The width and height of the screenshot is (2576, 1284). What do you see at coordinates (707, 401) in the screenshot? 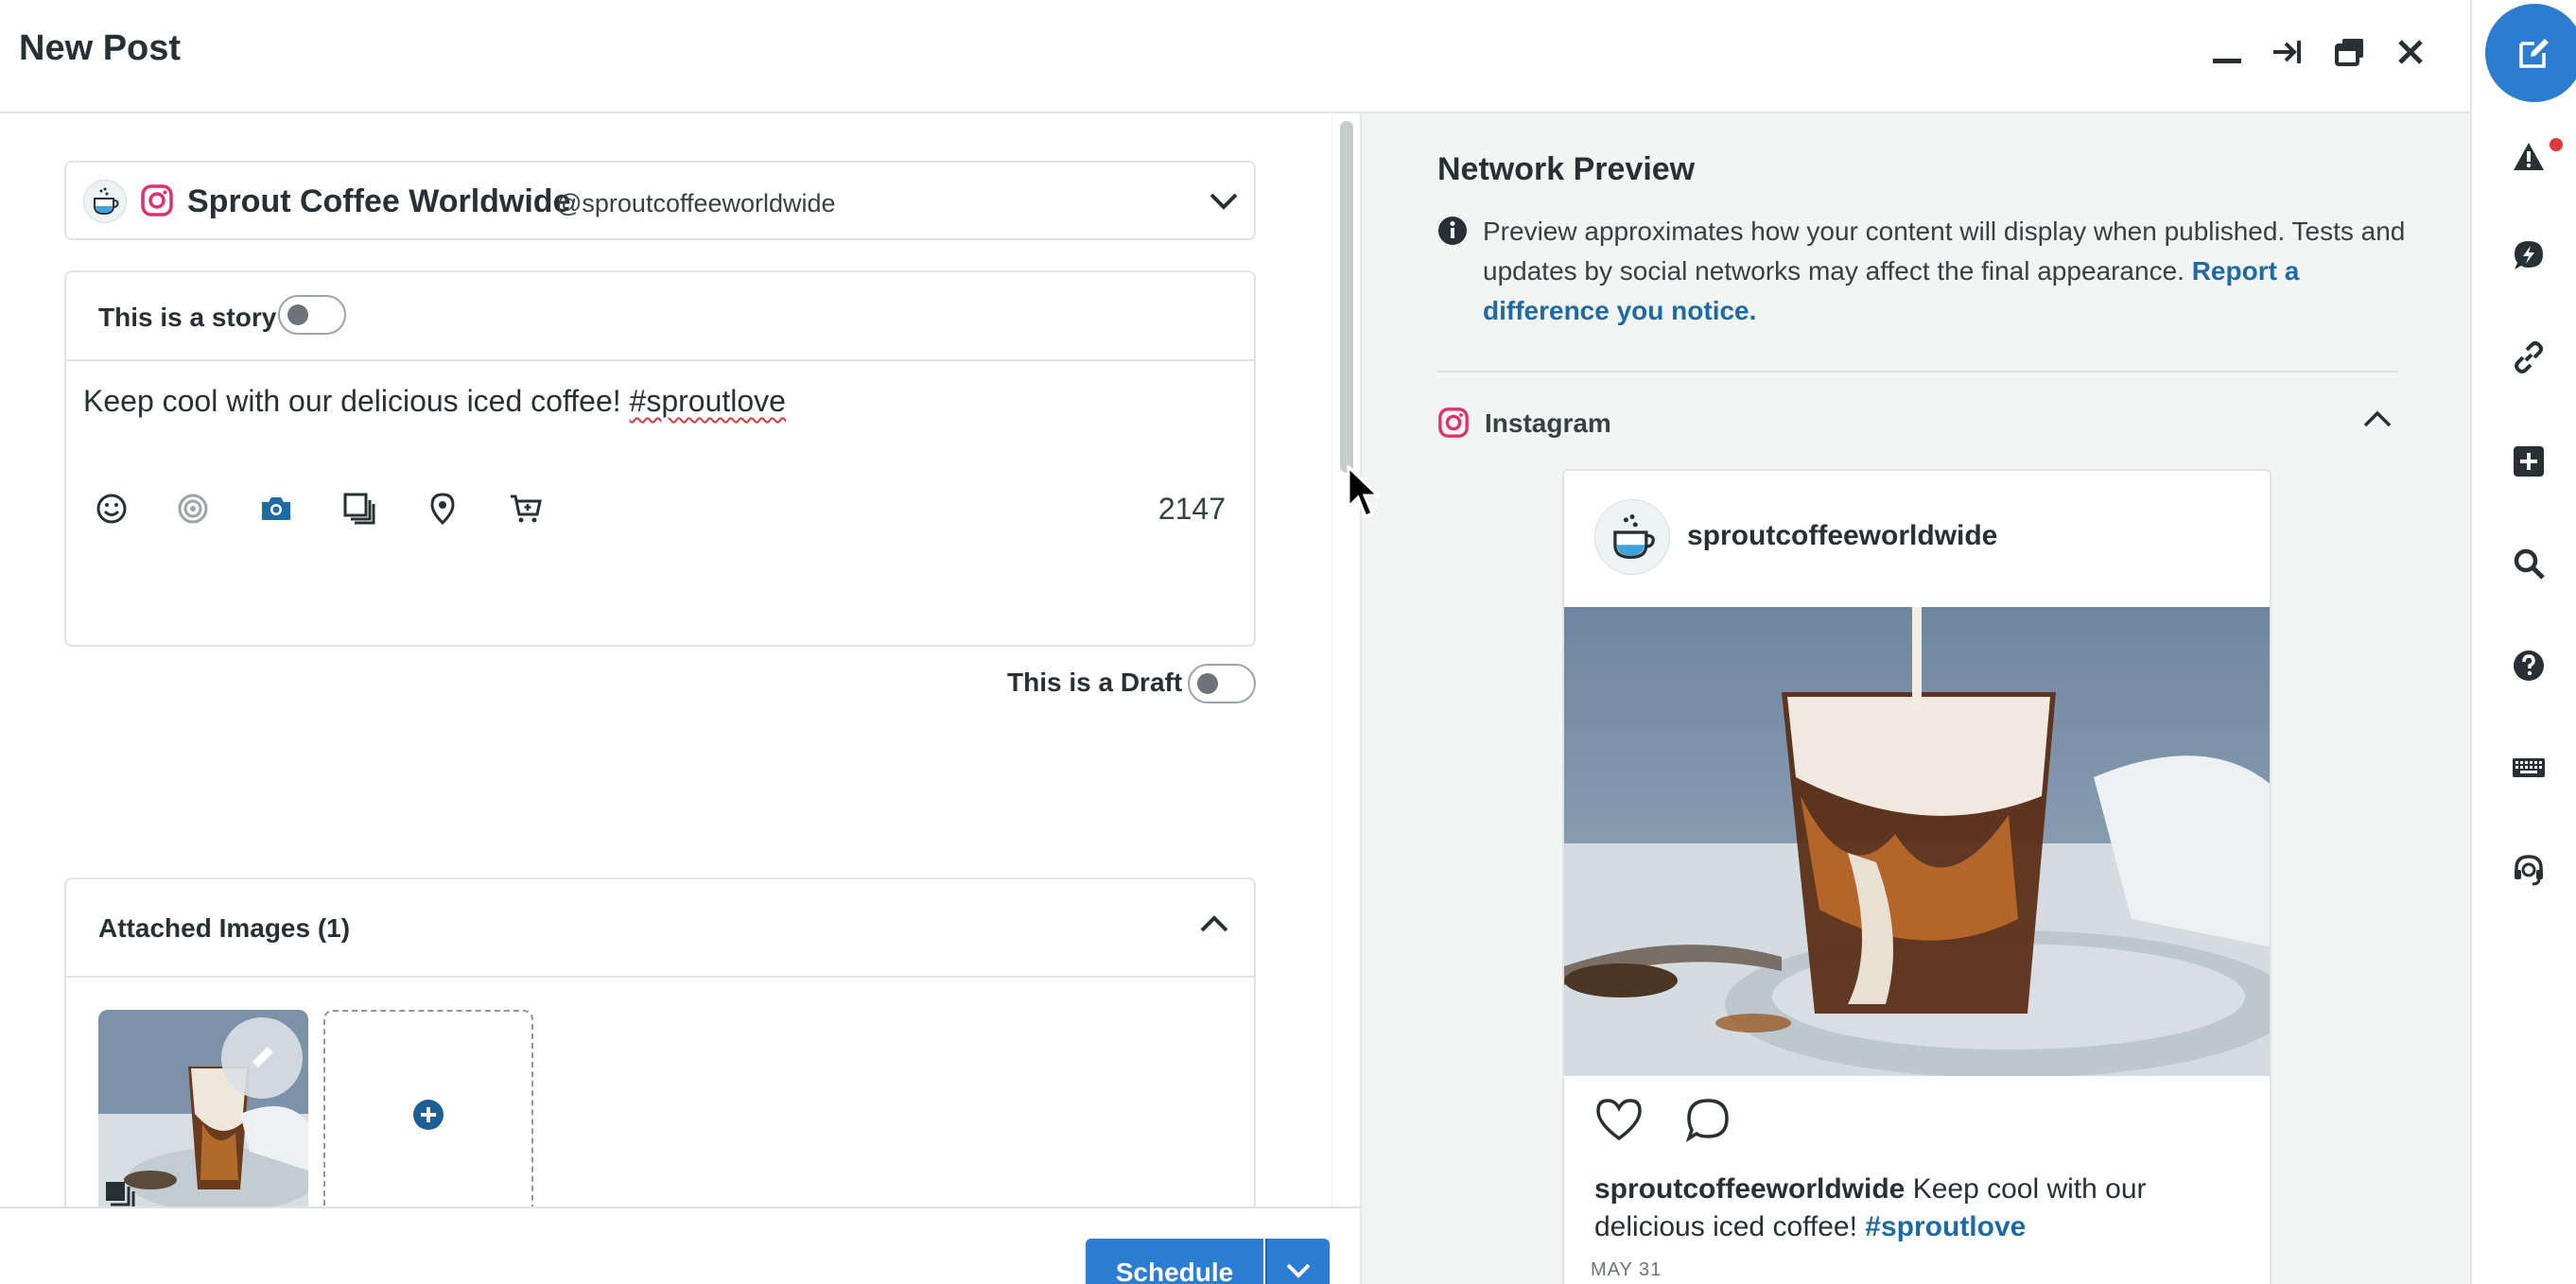
I see `message-hashtag: #sproutlove` at bounding box center [707, 401].